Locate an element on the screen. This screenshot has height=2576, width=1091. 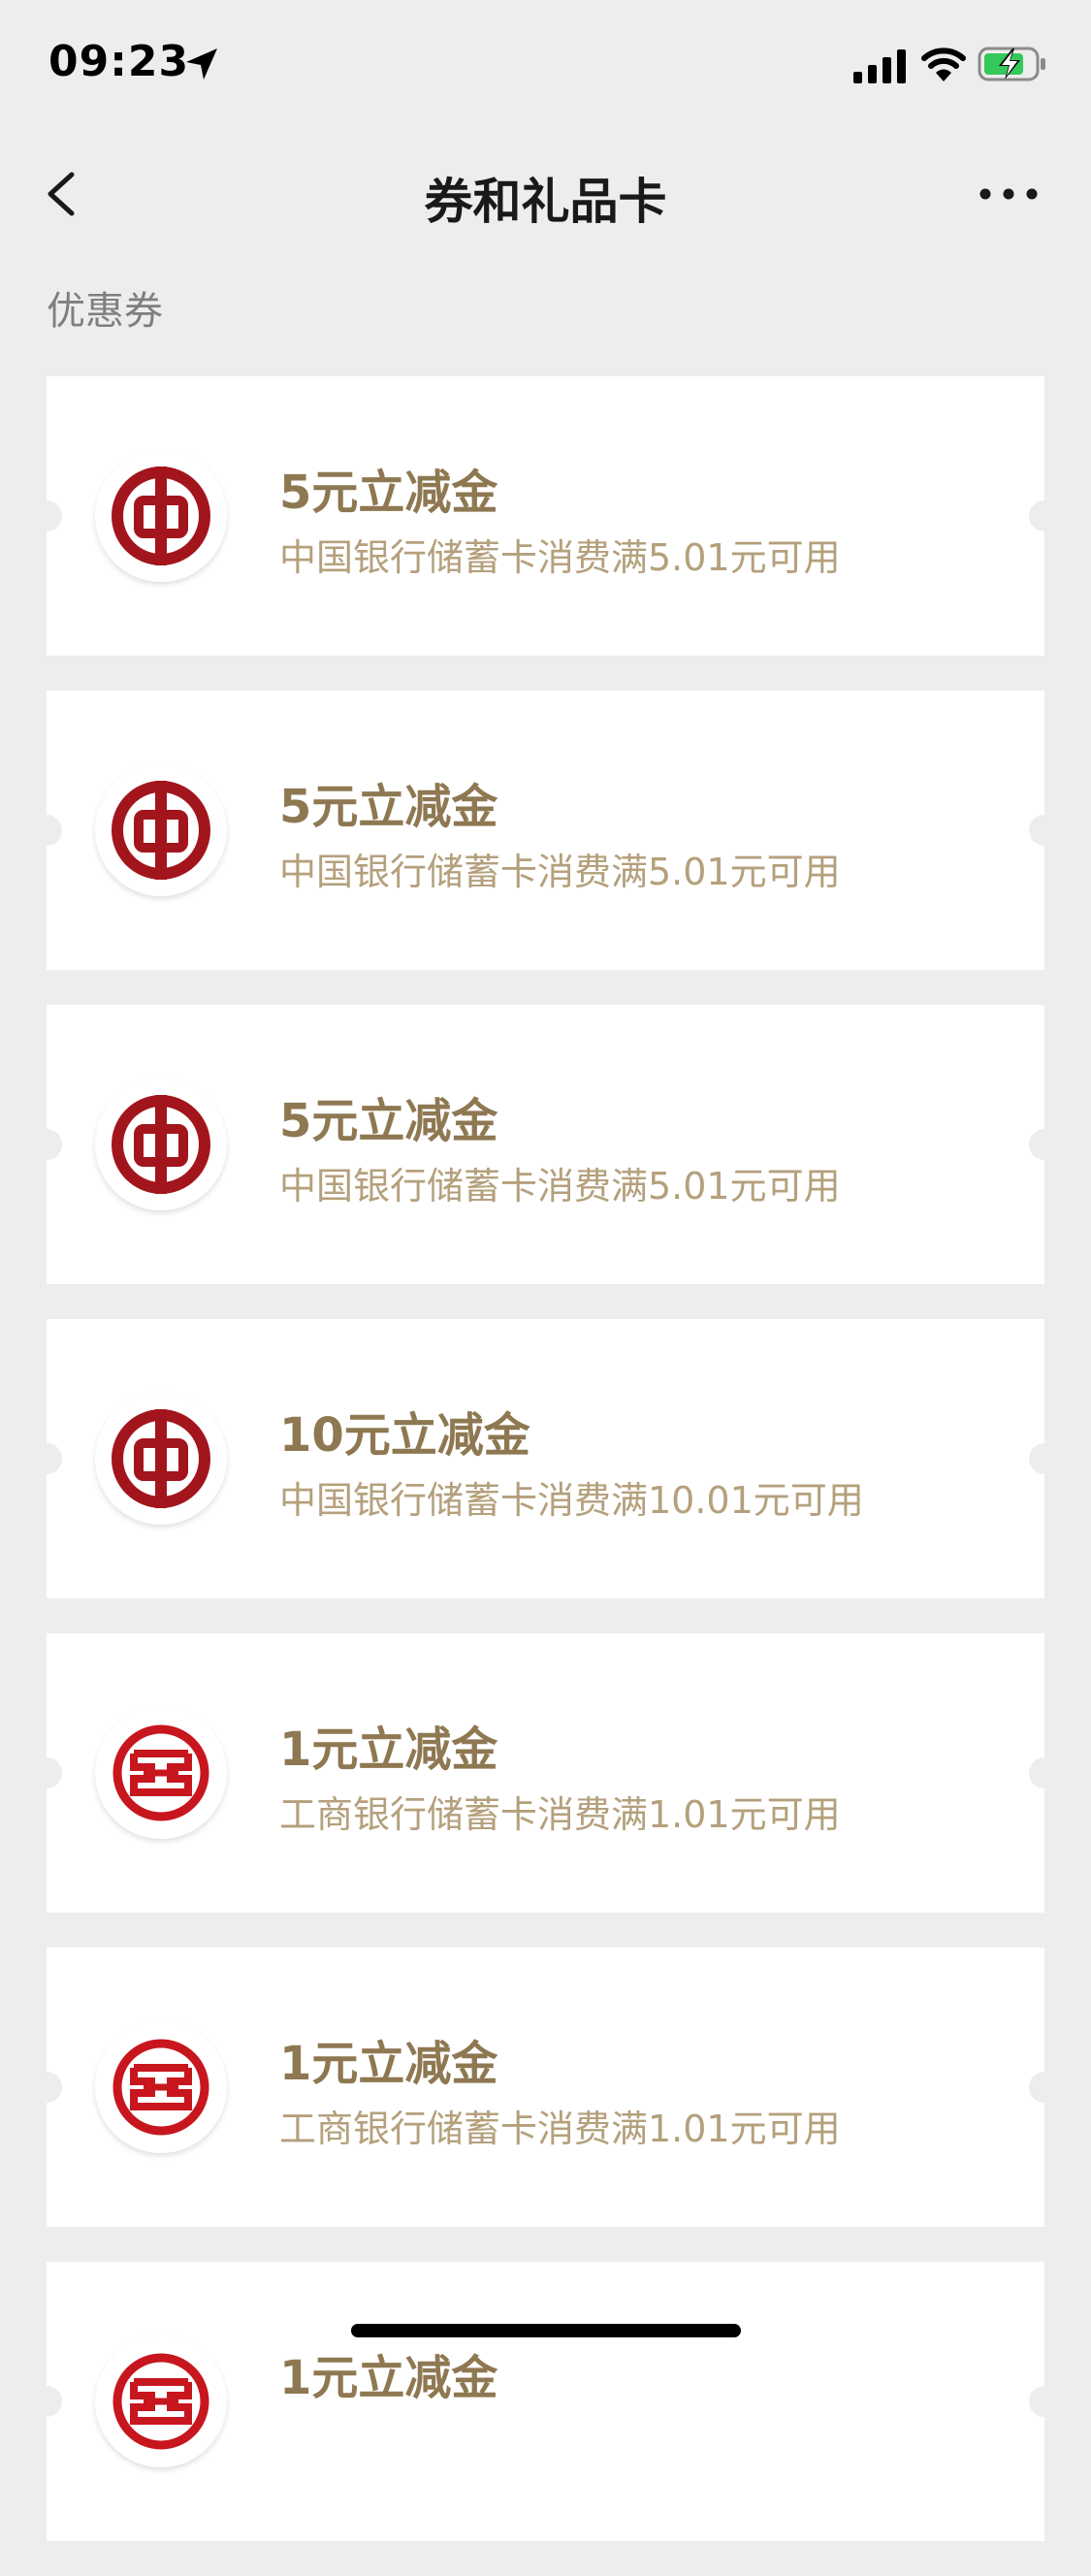
status-time: 09:23 is located at coordinates (119, 61).